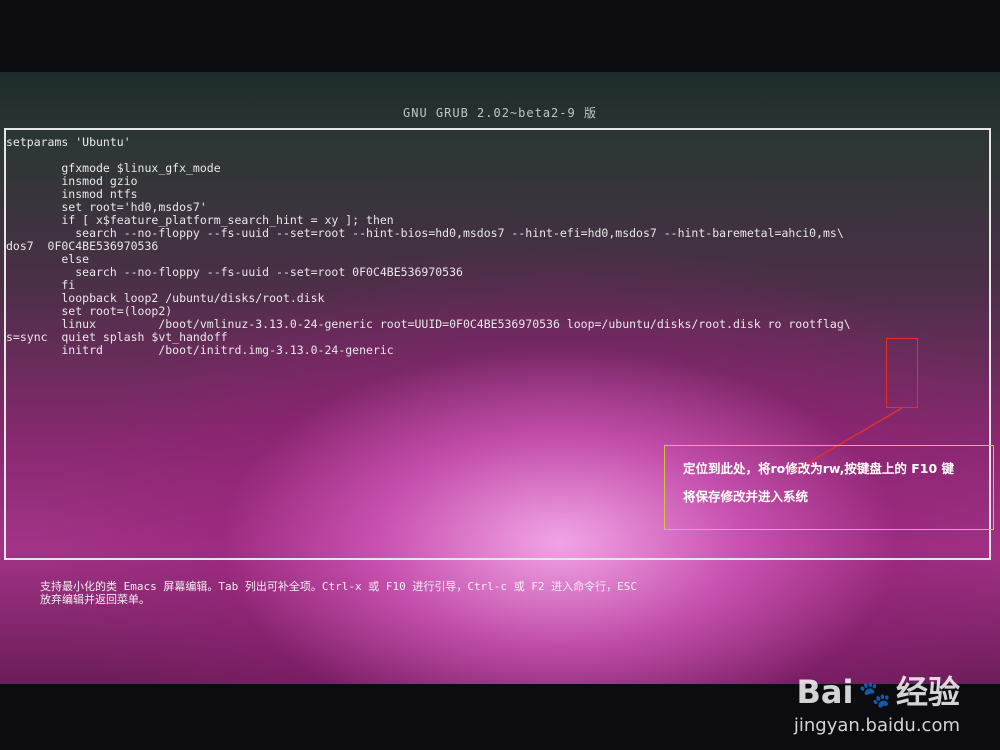 The image size is (1000, 750). I want to click on ro-highlight-box, so click(902, 373).